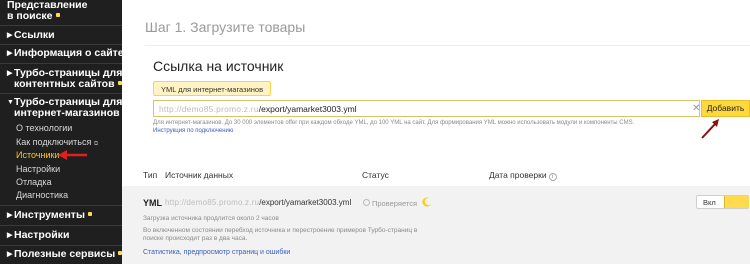 Image resolution: width=750 pixels, height=264 pixels. I want to click on crawl-note-line2: поиске происходит раз в два часа., so click(195, 238).